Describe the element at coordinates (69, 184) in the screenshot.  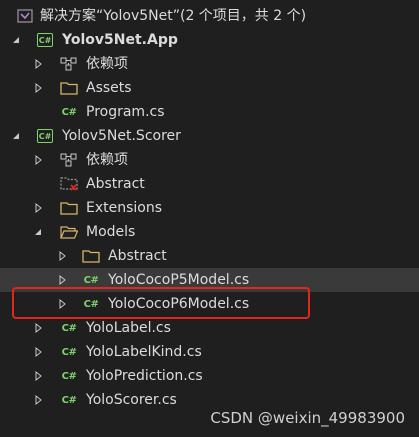
I see `excluded-folder-icon` at that location.